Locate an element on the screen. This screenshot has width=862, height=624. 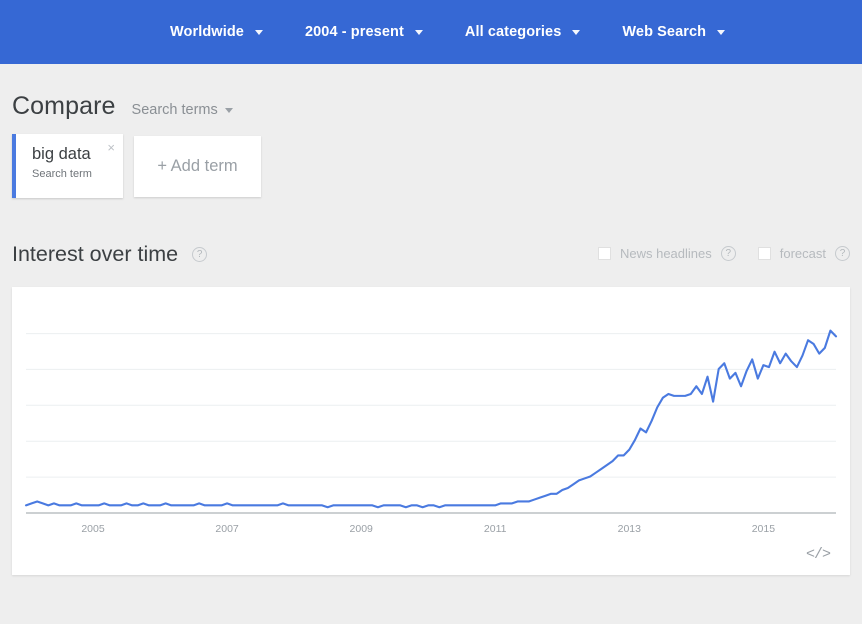
term-card-big-data: big data Search term × is located at coordinates (67, 166).